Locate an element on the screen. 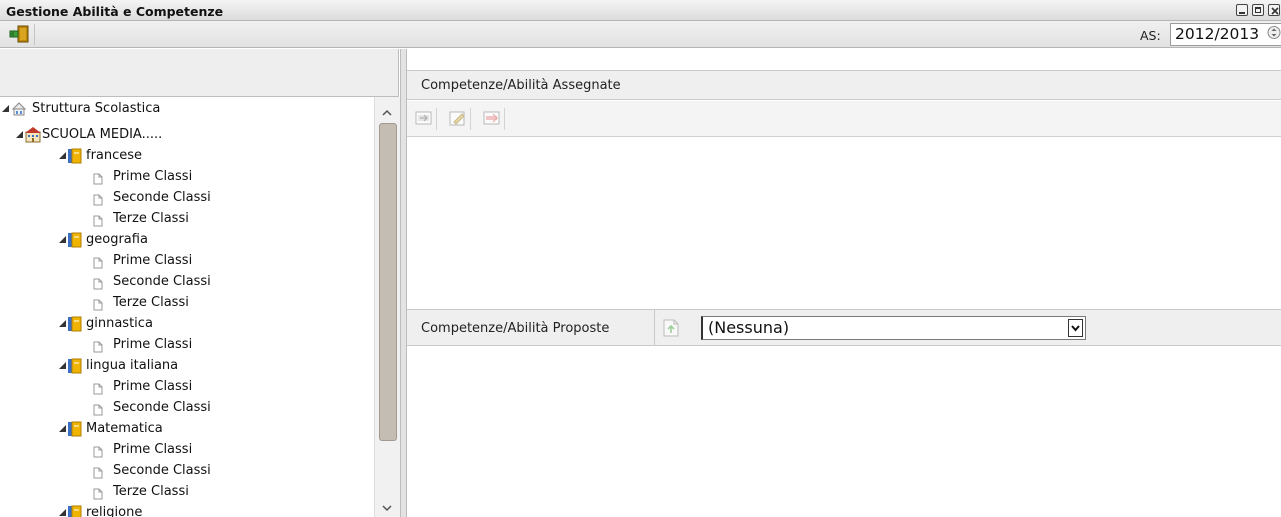 The width and height of the screenshot is (1281, 517). tree-node-subject: geografia is located at coordinates (185, 239).